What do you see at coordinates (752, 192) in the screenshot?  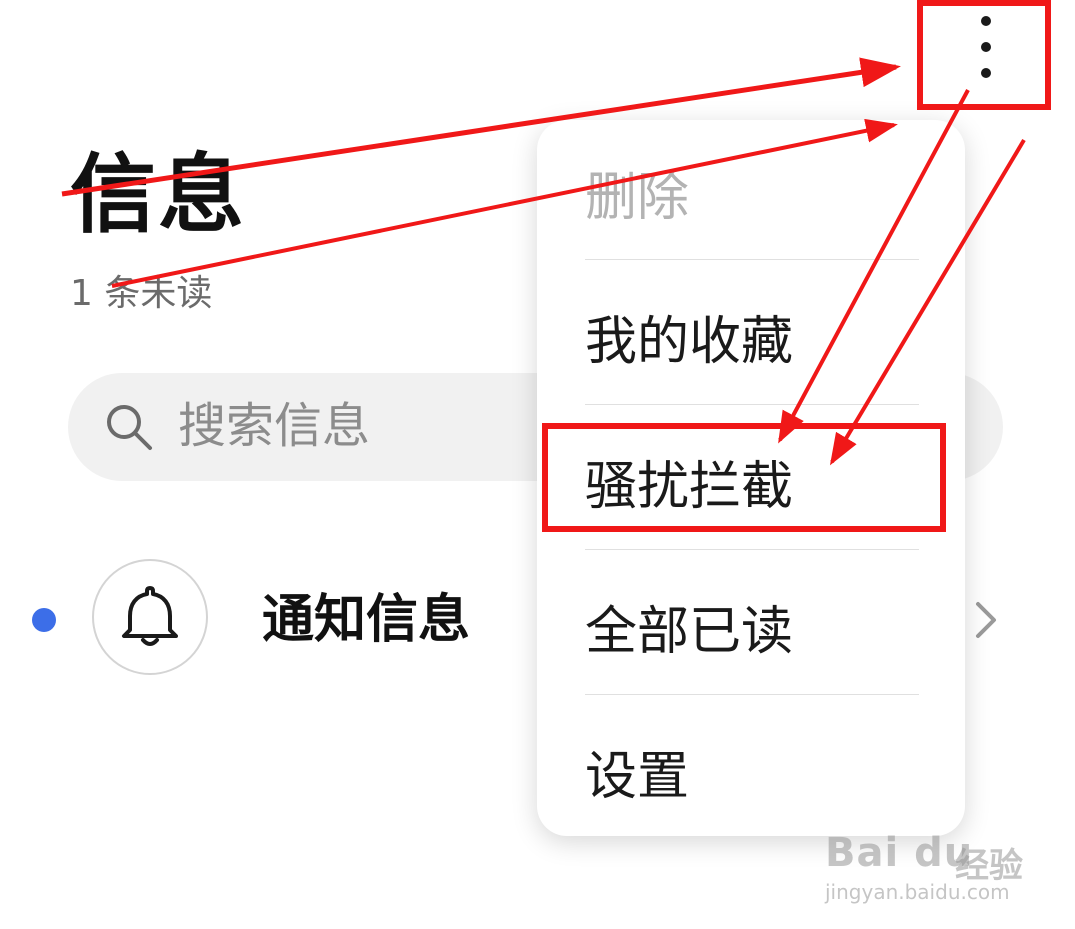 I see `menu-item-delete: 删除` at bounding box center [752, 192].